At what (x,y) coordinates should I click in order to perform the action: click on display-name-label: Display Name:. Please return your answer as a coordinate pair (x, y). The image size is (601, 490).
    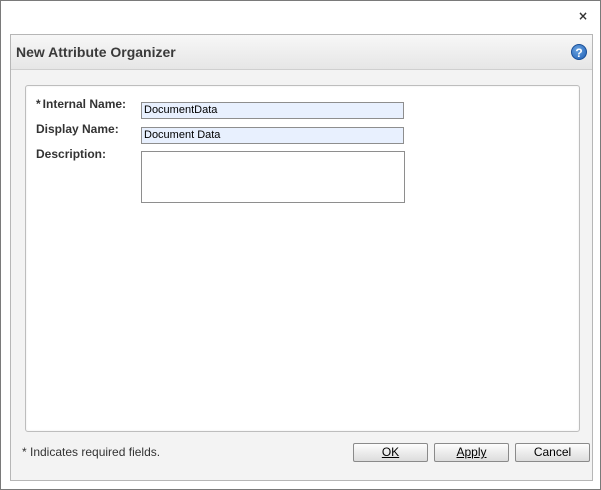
    Looking at the image, I should click on (77, 129).